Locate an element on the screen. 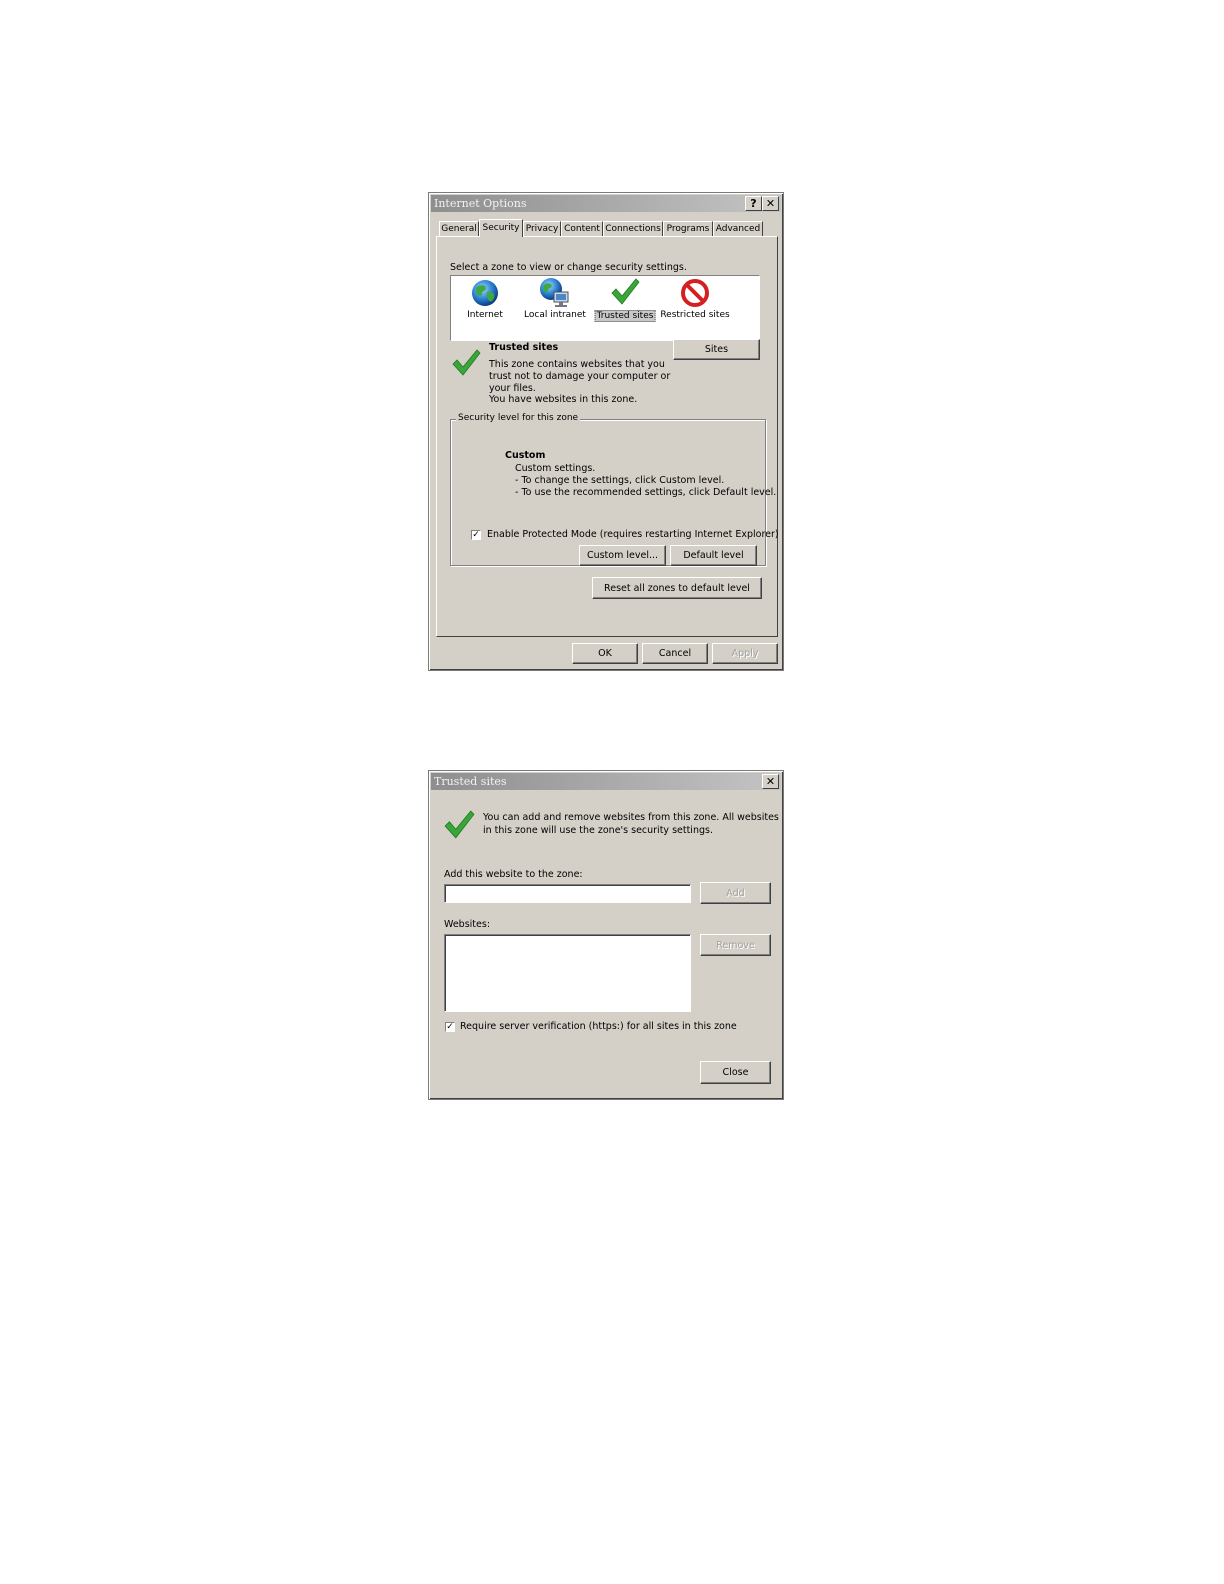 The width and height of the screenshot is (1224, 1584). zone-description-4: You have websites in this zone. is located at coordinates (563, 399).